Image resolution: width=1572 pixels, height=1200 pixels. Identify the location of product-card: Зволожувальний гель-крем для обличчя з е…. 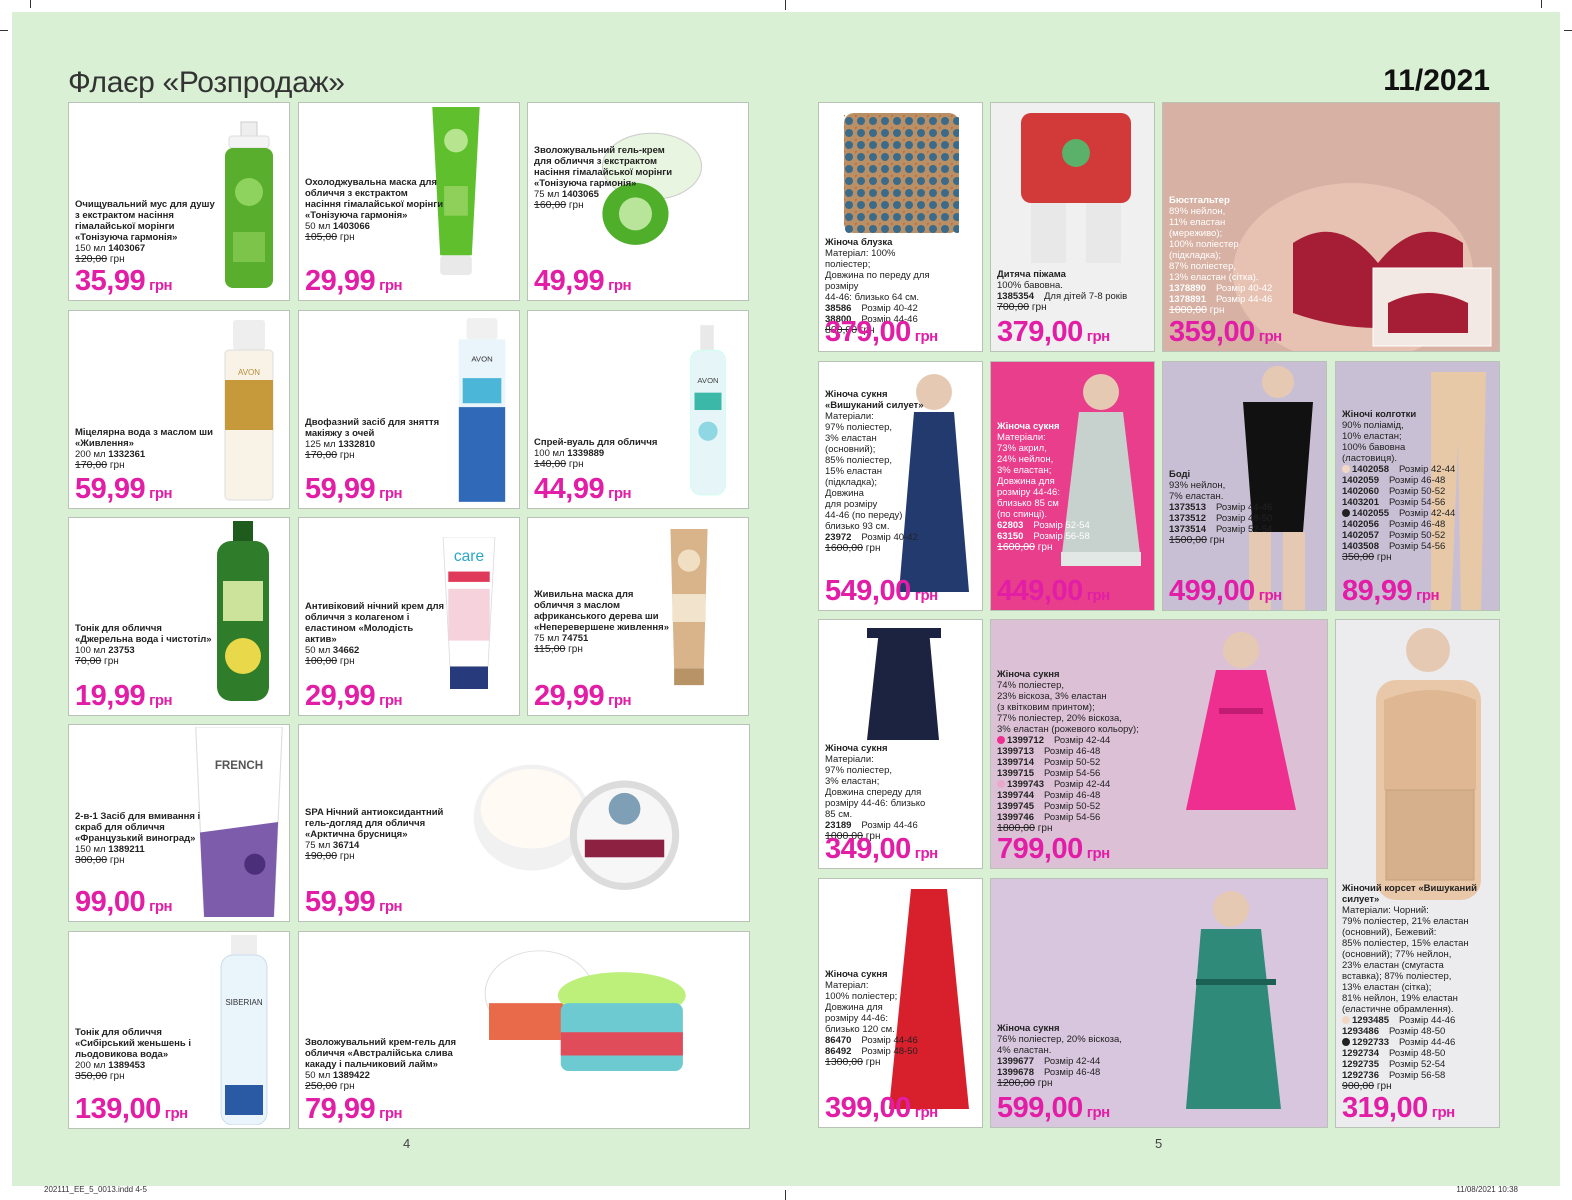
(638, 201).